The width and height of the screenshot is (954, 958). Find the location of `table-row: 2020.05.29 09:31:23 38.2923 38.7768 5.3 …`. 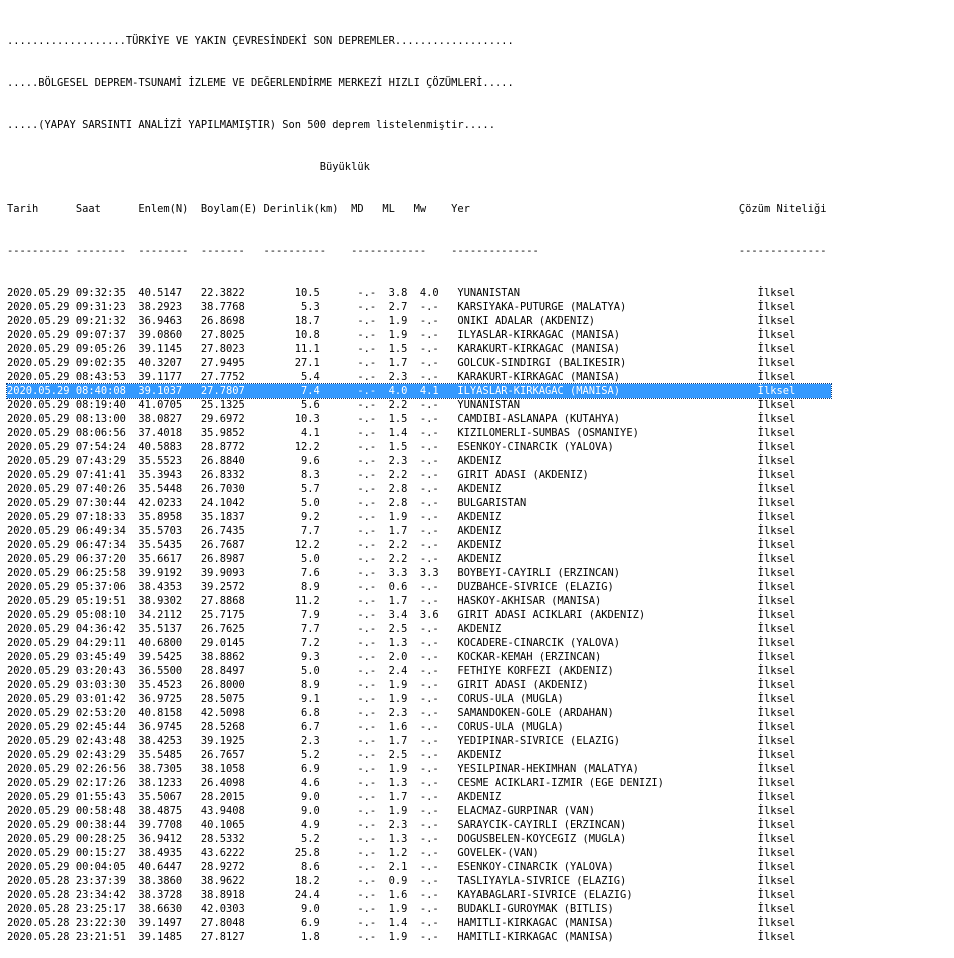

table-row: 2020.05.29 09:31:23 38.2923 38.7768 5.3 … is located at coordinates (419, 307).